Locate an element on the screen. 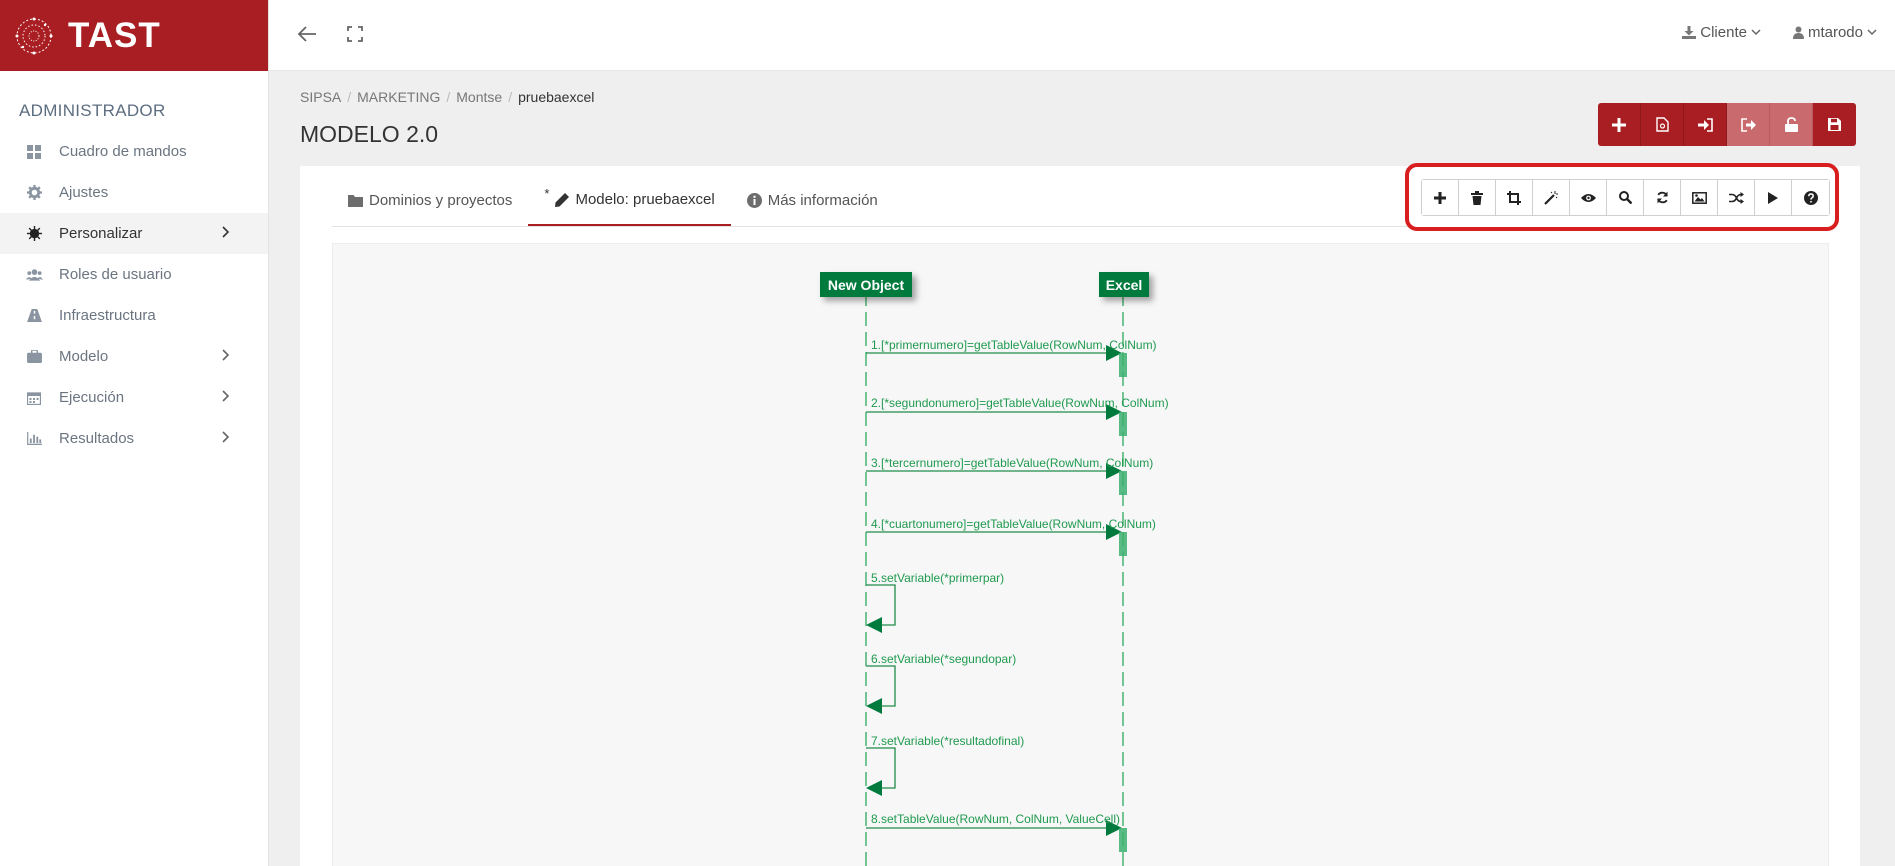 The height and width of the screenshot is (866, 1895). sidebar-item-label: Ajustes is located at coordinates (84, 192).